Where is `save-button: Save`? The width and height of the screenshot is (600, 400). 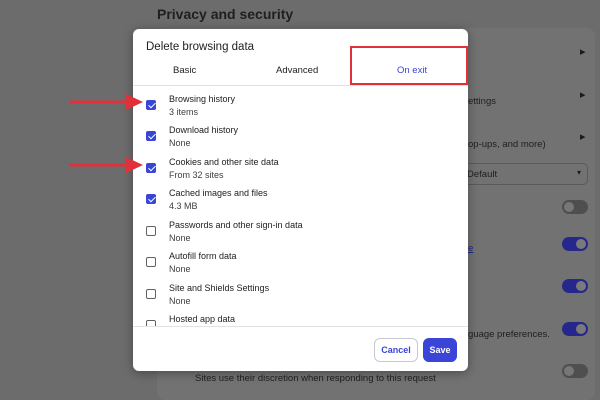
save-button: Save is located at coordinates (440, 350).